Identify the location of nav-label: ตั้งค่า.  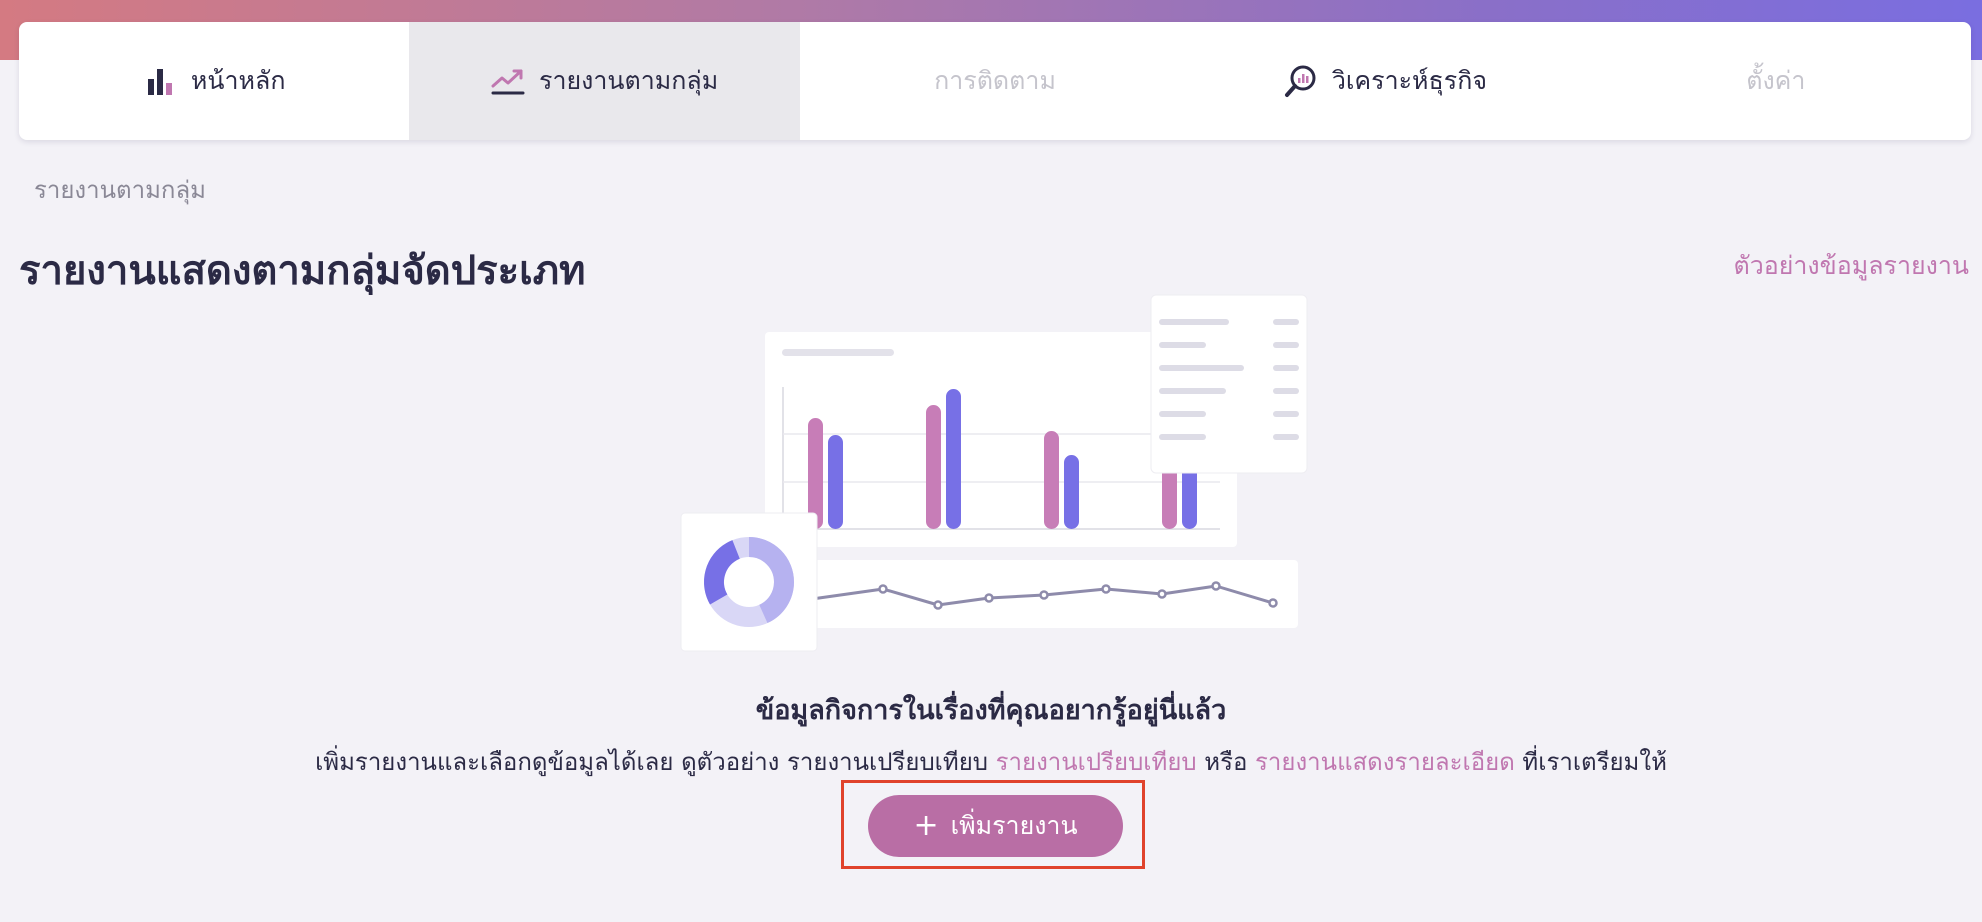
(1776, 80).